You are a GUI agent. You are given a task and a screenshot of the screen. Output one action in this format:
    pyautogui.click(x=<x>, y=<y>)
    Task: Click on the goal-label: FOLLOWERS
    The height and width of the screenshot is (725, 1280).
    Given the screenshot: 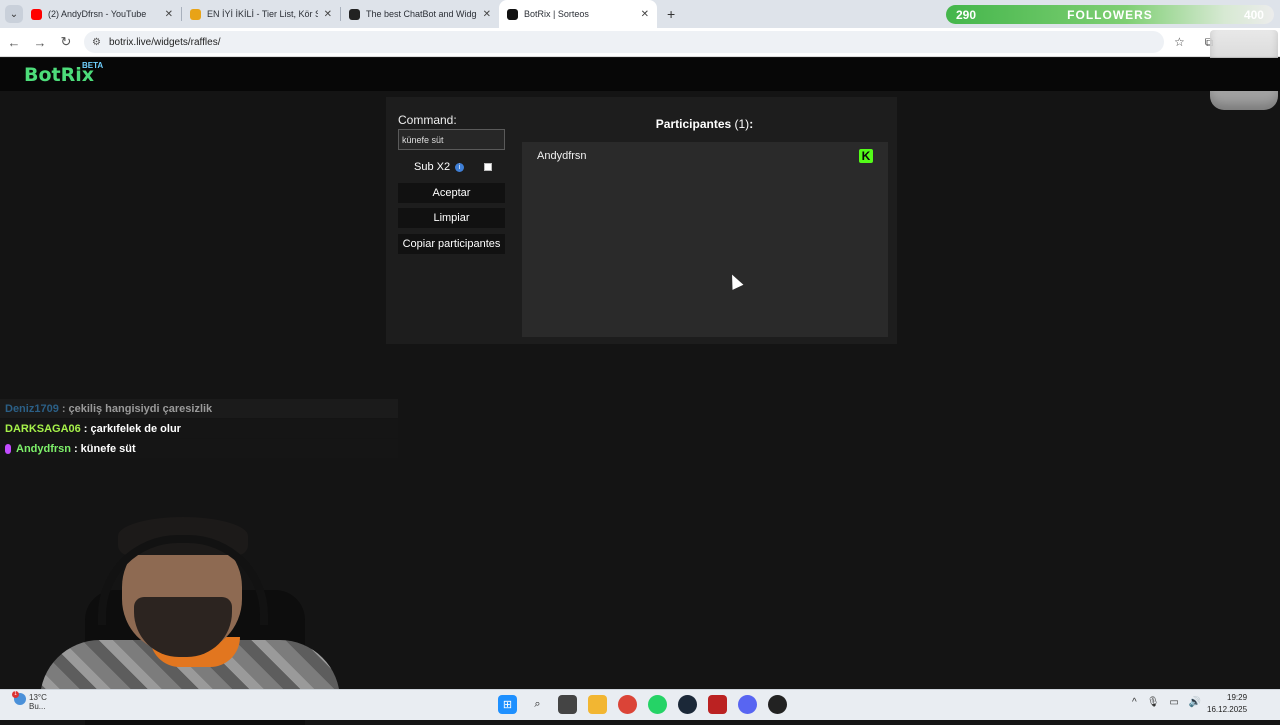 What is the action you would take?
    pyautogui.click(x=1110, y=14)
    